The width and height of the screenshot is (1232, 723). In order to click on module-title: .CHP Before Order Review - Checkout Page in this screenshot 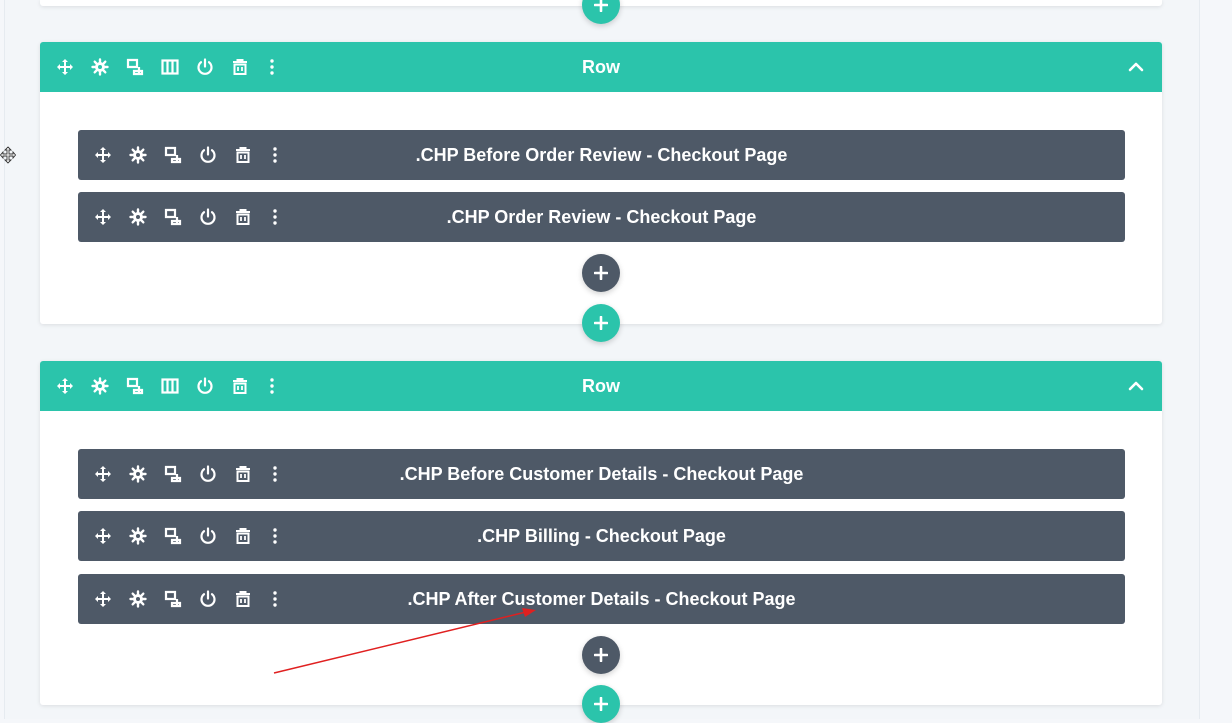, I will do `click(601, 155)`.